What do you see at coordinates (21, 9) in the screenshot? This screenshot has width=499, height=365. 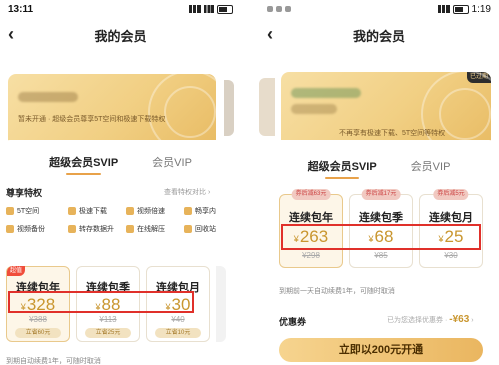 I see `status-time: 13:11` at bounding box center [21, 9].